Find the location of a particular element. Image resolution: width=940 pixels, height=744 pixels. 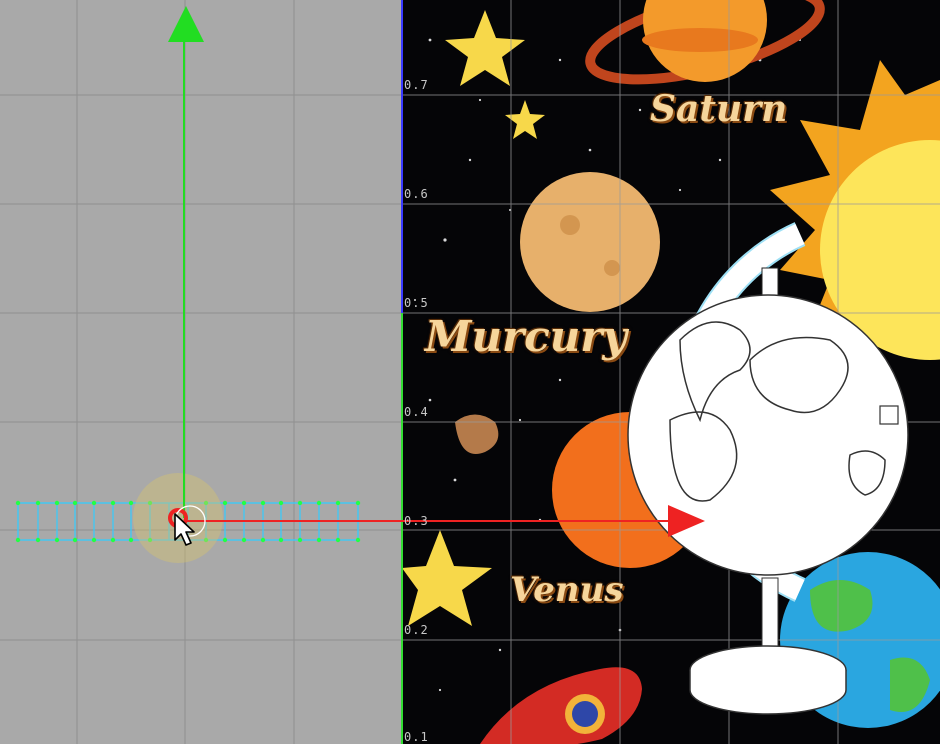

uv-axis-label: 0.3 is located at coordinates (416, 521).